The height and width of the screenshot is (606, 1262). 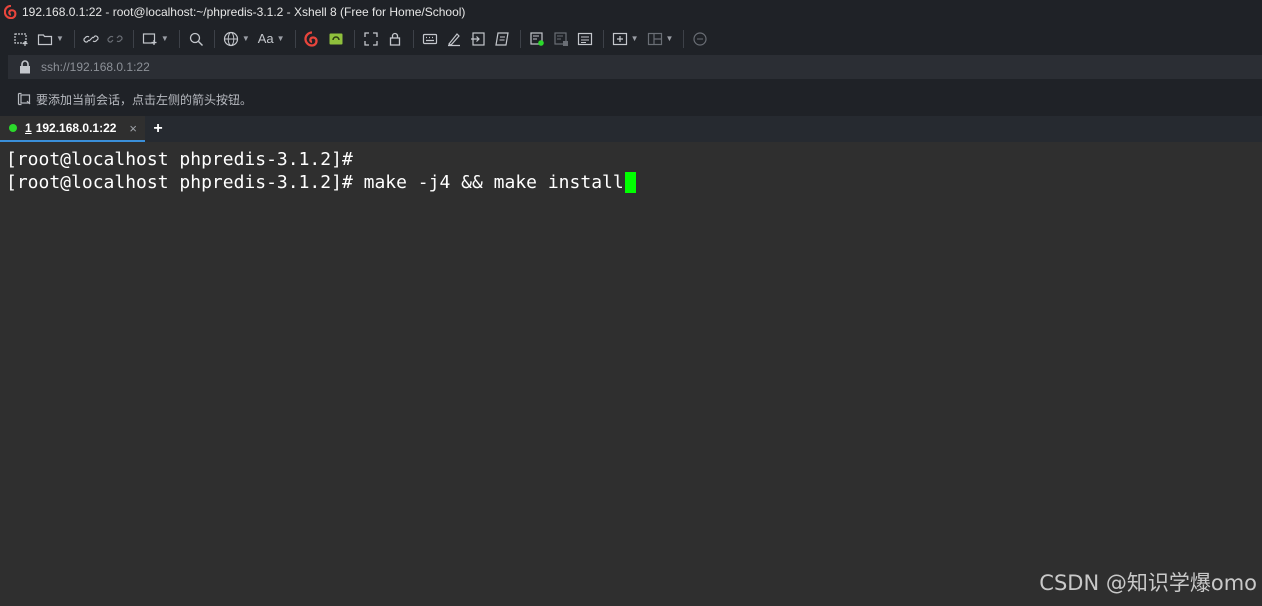 I want to click on xshell-logo-icon, so click(x=10, y=12).